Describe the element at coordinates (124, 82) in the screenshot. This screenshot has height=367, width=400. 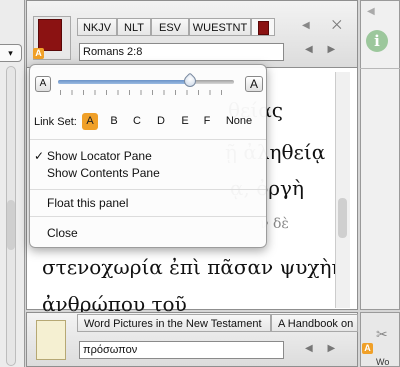
I see `font-size-slider-fill` at that location.